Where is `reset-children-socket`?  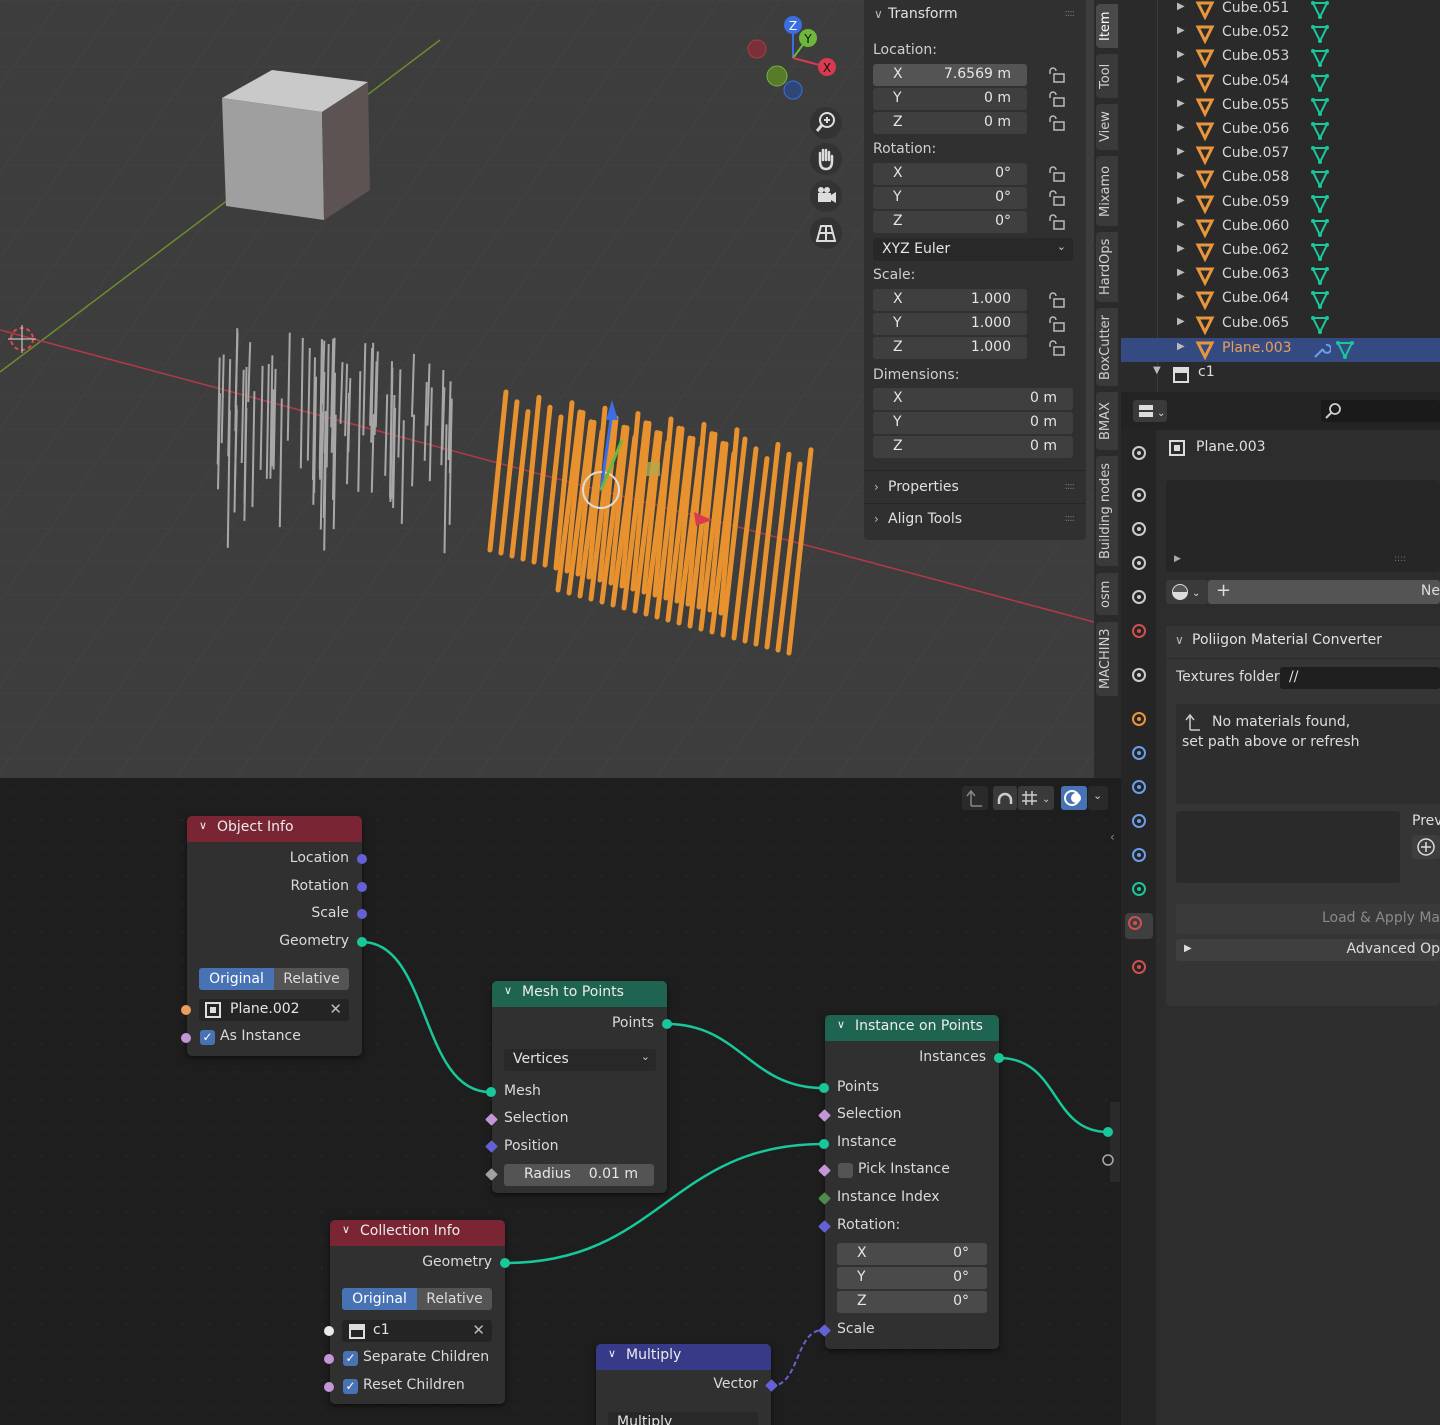
reset-children-socket is located at coordinates (329, 1387).